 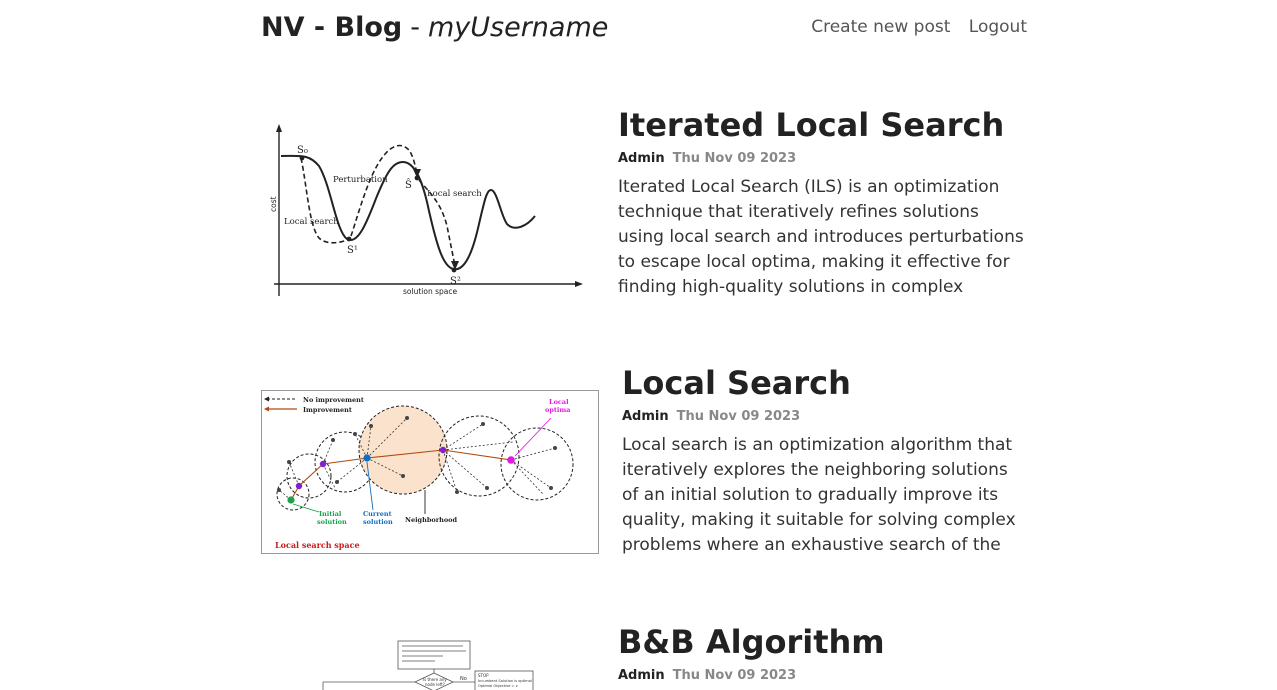 I want to click on optimum-point, so click(x=511, y=460).